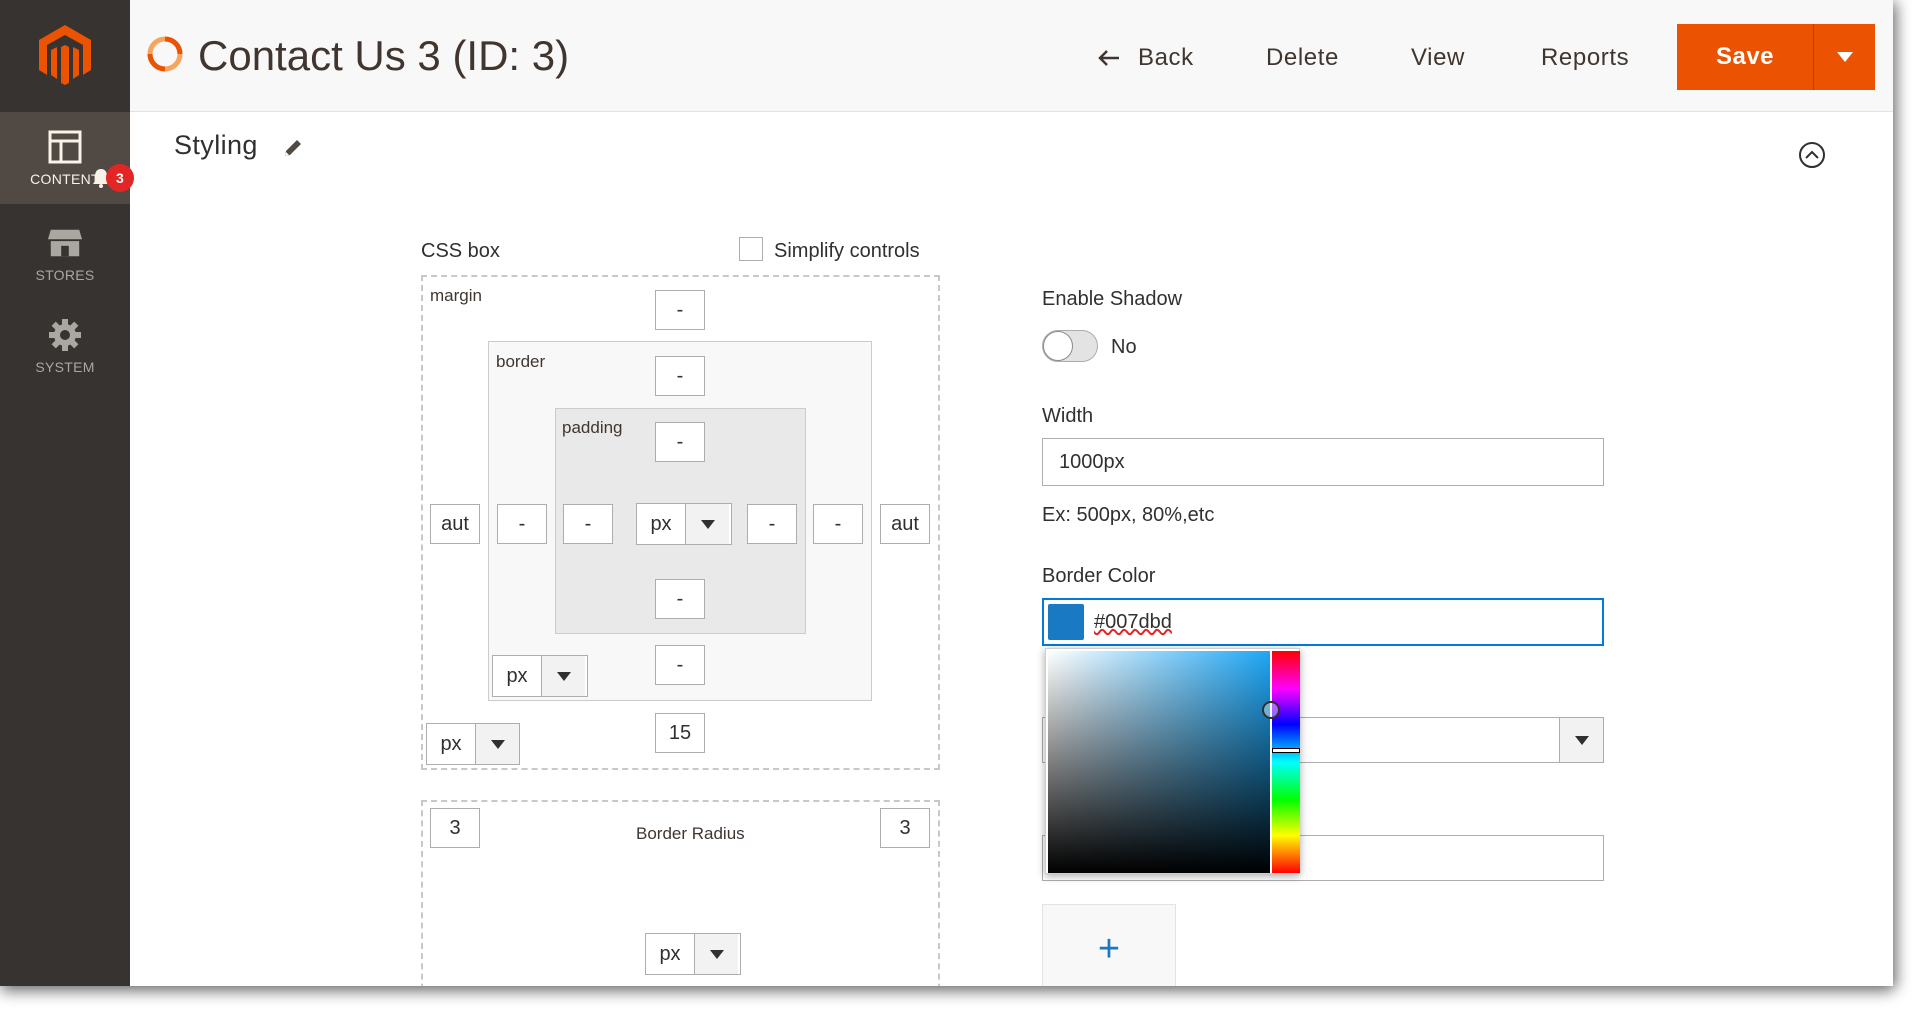 The height and width of the screenshot is (1019, 1920). I want to click on enable-shadow-toggle, so click(1070, 346).